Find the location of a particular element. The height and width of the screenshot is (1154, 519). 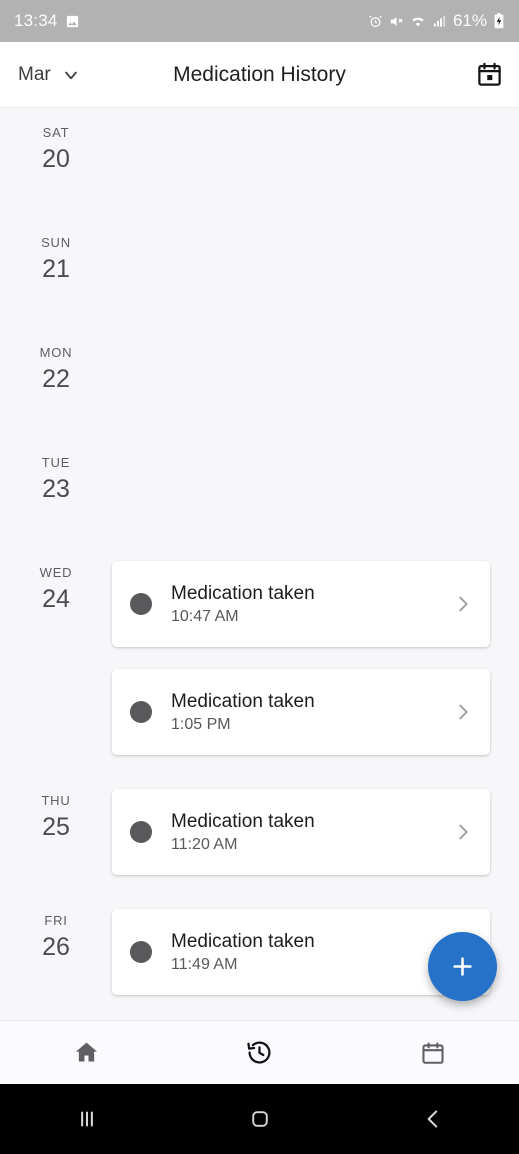

back-button is located at coordinates (432, 1119).